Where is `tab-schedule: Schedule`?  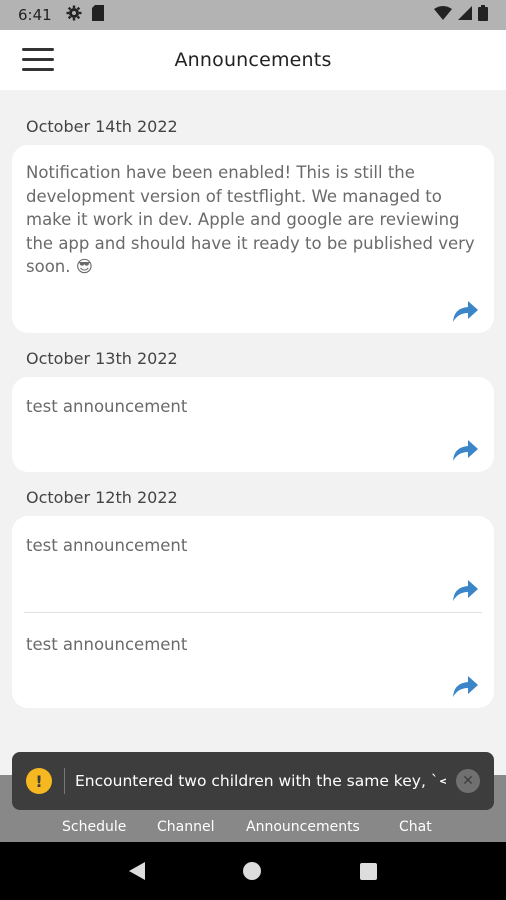
tab-schedule: Schedule is located at coordinates (94, 827).